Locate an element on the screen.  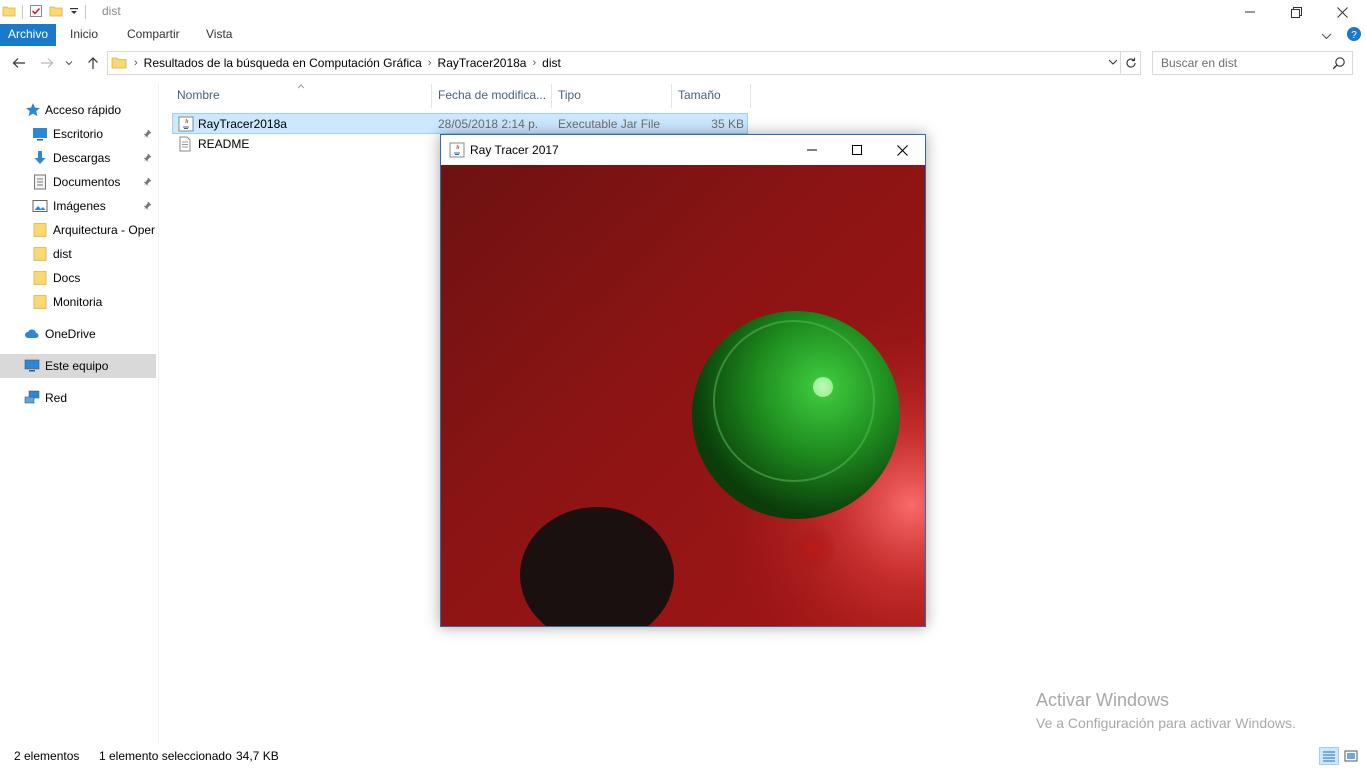
back-button is located at coordinates (19, 63).